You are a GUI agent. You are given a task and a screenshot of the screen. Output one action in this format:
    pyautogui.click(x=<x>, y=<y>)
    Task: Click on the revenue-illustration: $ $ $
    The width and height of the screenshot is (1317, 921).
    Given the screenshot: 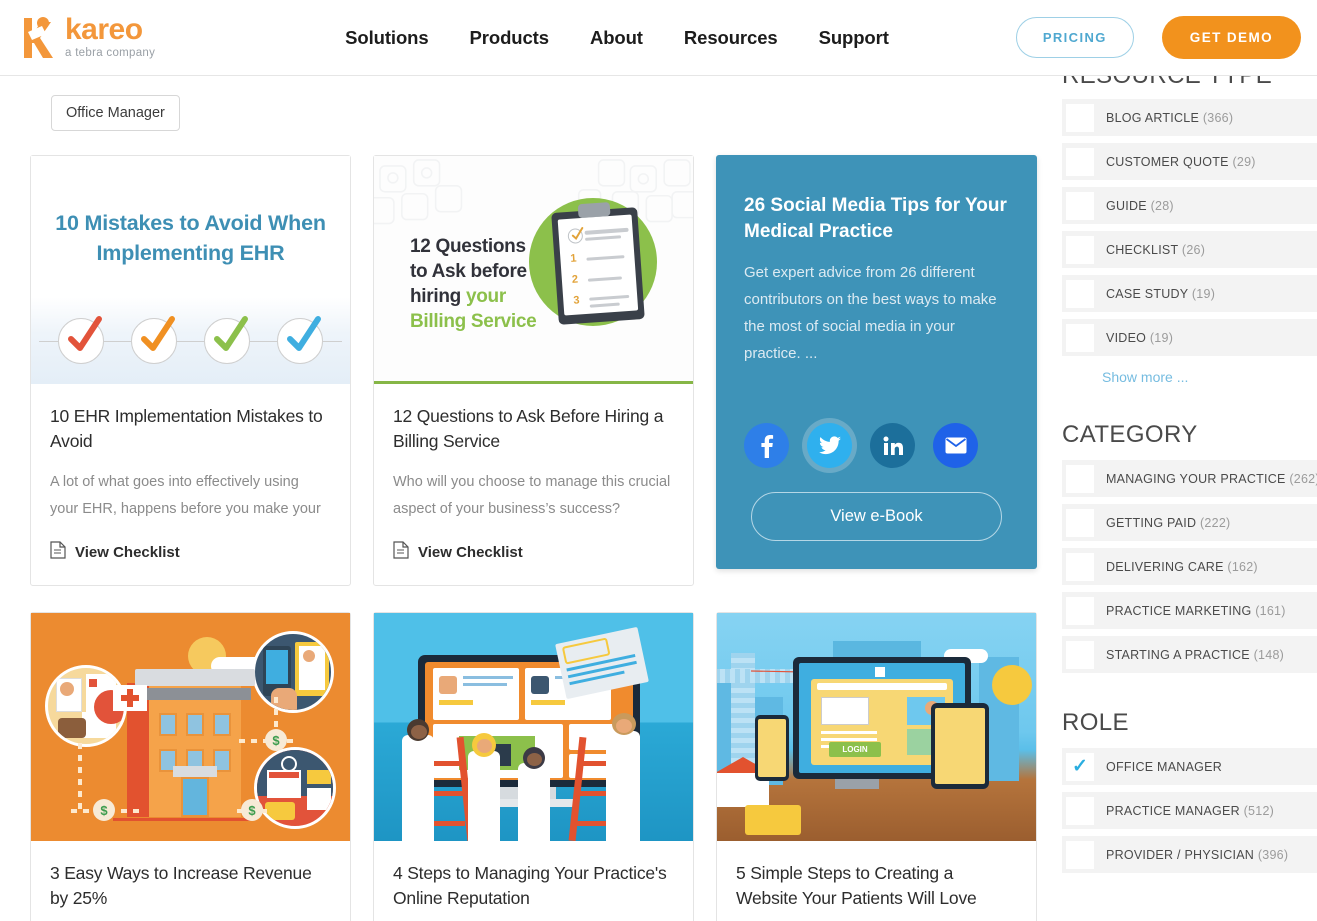 What is the action you would take?
    pyautogui.click(x=190, y=727)
    